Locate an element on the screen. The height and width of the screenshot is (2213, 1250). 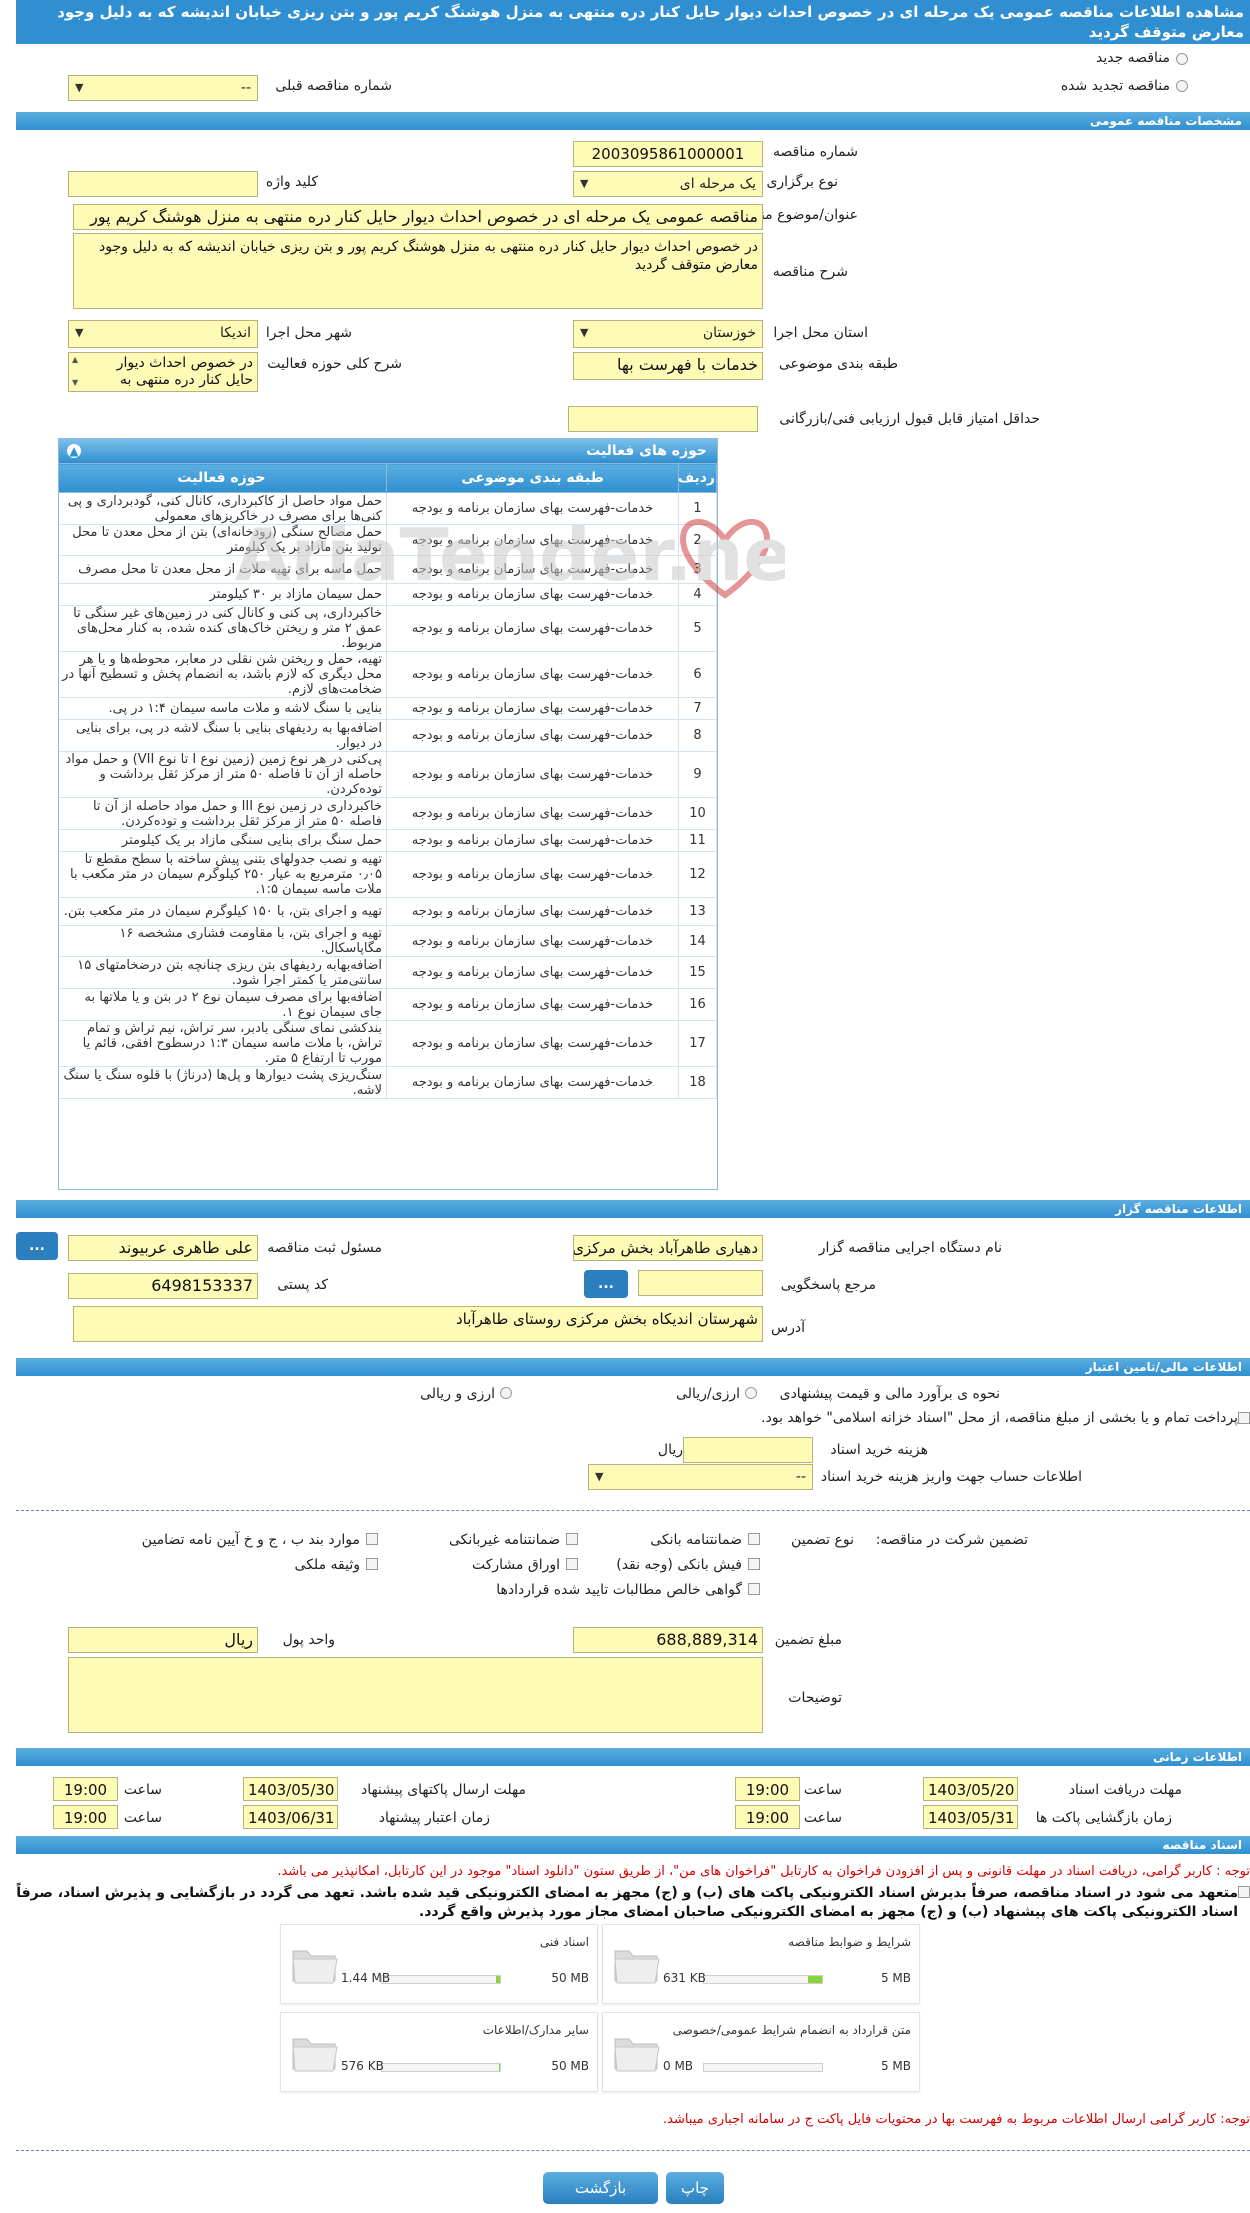
doc-cost-label: هزینه خرید اسناد is located at coordinates (879, 1450).